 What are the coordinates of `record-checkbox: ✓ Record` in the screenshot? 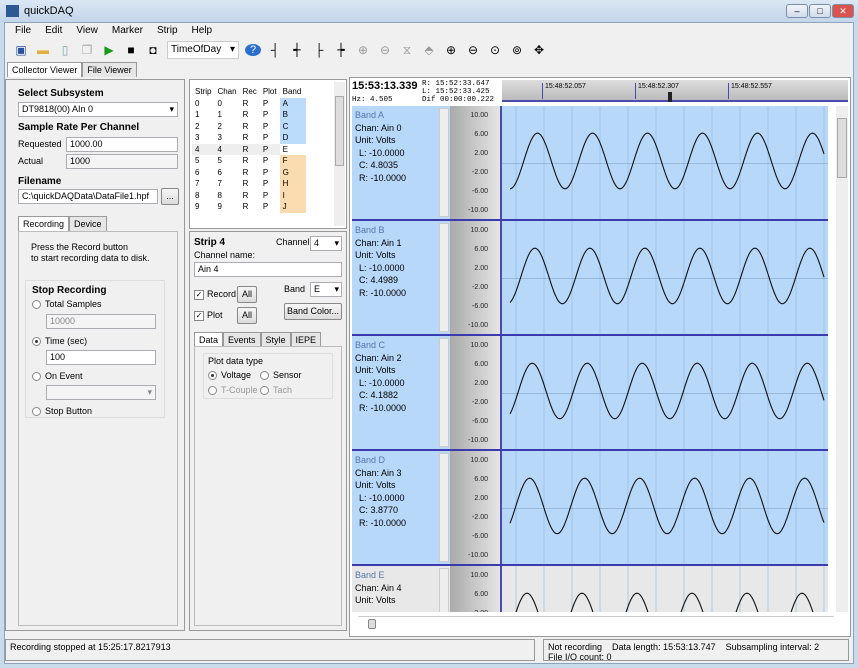 It's located at (215, 294).